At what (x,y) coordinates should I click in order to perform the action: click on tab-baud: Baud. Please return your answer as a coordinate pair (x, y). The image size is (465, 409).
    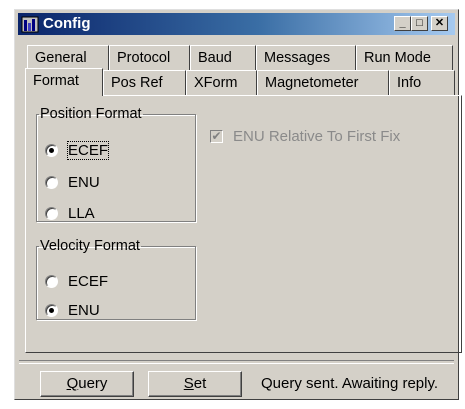
    Looking at the image, I should click on (223, 58).